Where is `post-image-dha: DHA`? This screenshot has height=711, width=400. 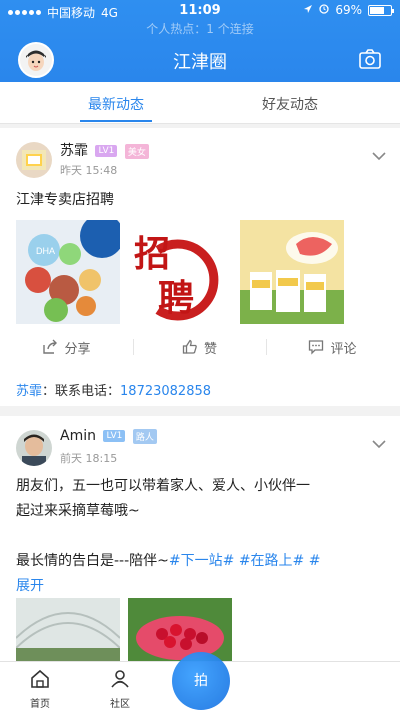 post-image-dha: DHA is located at coordinates (68, 272).